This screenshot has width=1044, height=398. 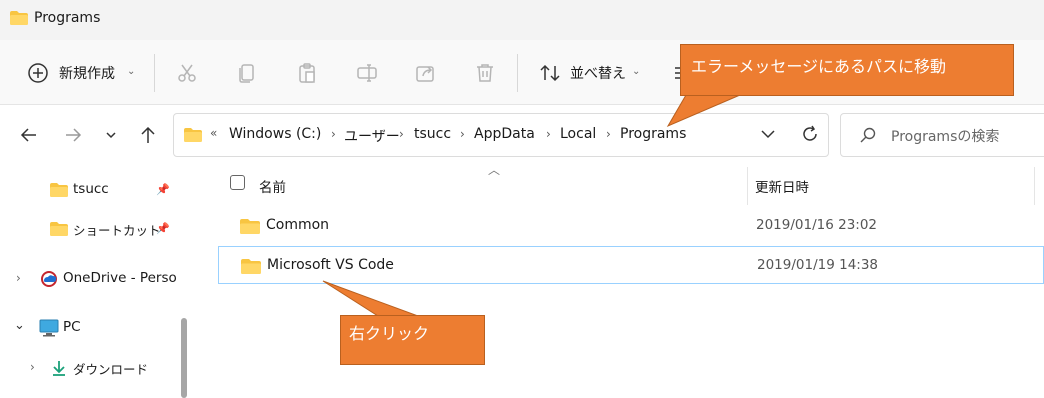 I want to click on sidebar-item-downloads: › ダウンロード, so click(x=90, y=368).